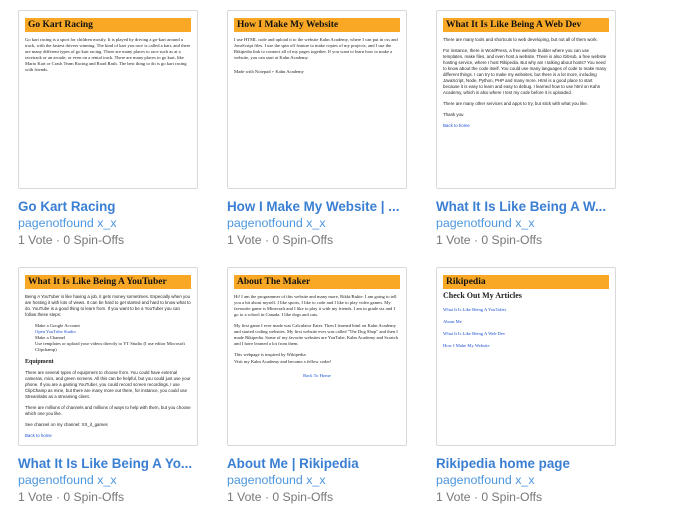 The height and width of the screenshot is (521, 677). I want to click on preview-link: Back To Home, so click(317, 375).